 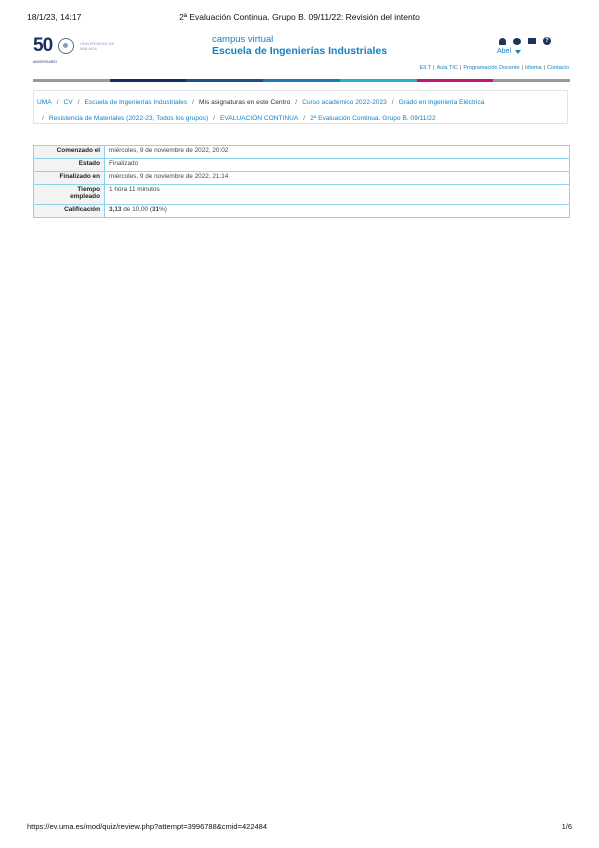 I want to click on table-row: Tiempo empleado 1 hora 11 minutos, so click(x=301, y=194).